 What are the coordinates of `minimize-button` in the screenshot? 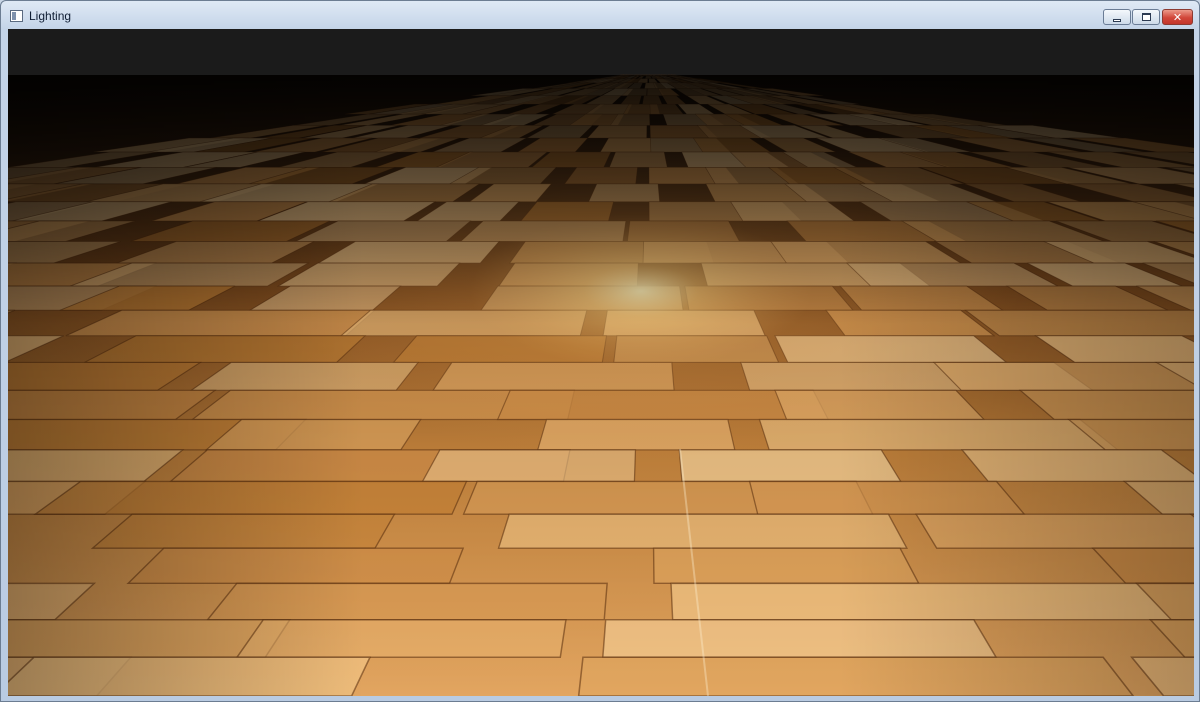 It's located at (1117, 17).